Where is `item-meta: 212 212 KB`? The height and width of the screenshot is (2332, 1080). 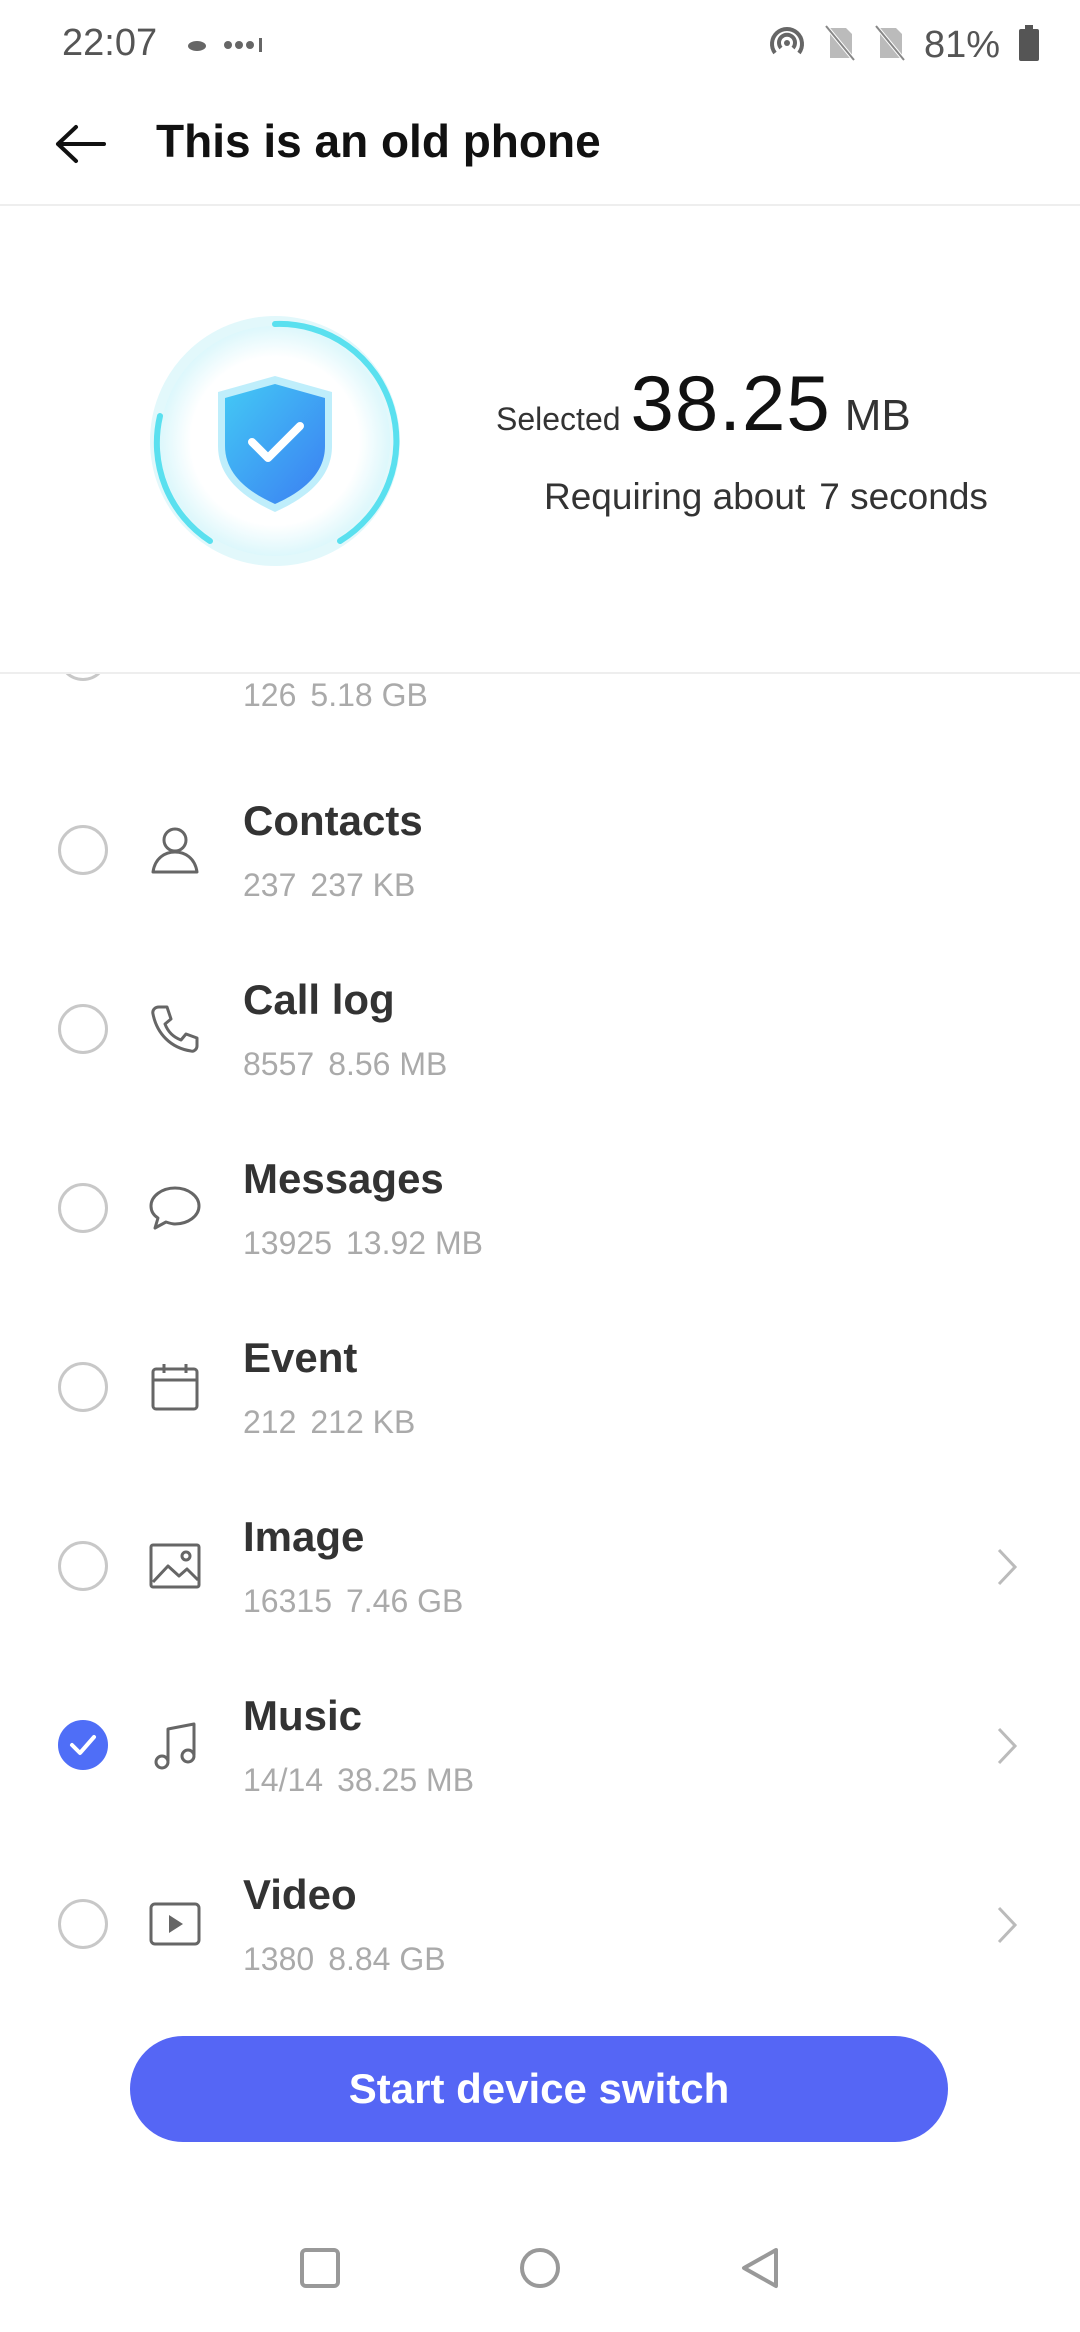 item-meta: 212 212 KB is located at coordinates (329, 1422).